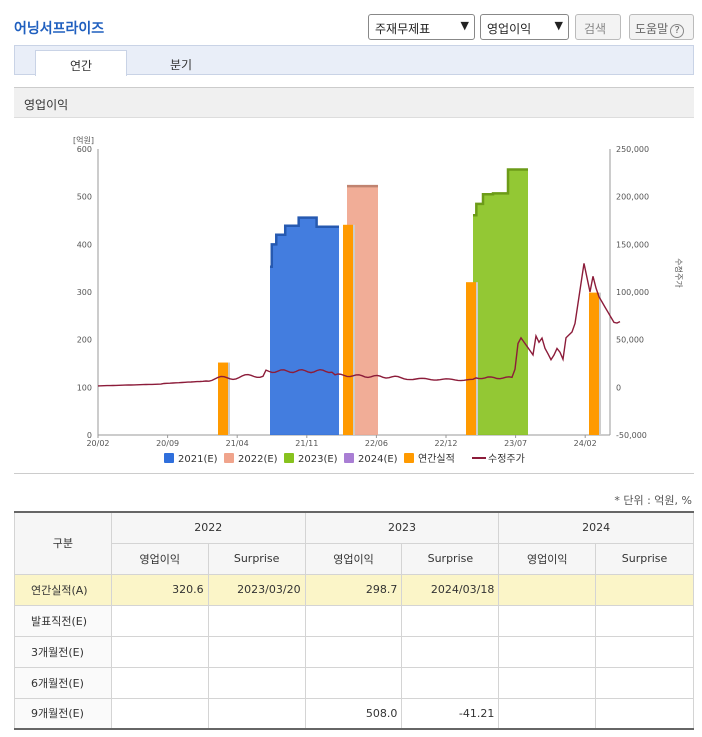 This screenshot has width=702, height=737. Describe the element at coordinates (378, 459) in the screenshot. I see `legend-label: 2024(E)` at that location.